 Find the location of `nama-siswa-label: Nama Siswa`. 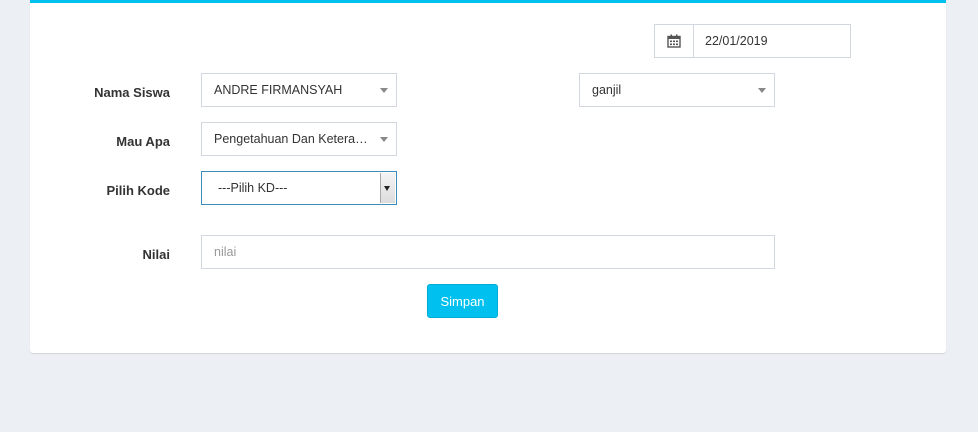

nama-siswa-label: Nama Siswa is located at coordinates (132, 92).